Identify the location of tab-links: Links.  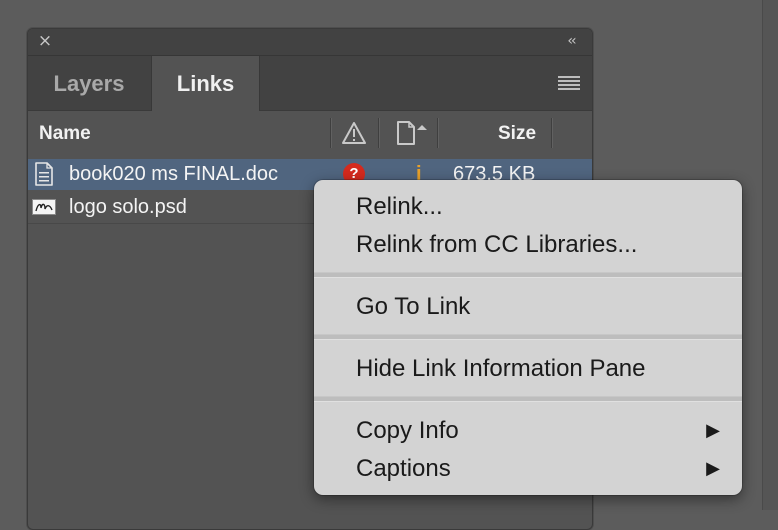
(205, 83).